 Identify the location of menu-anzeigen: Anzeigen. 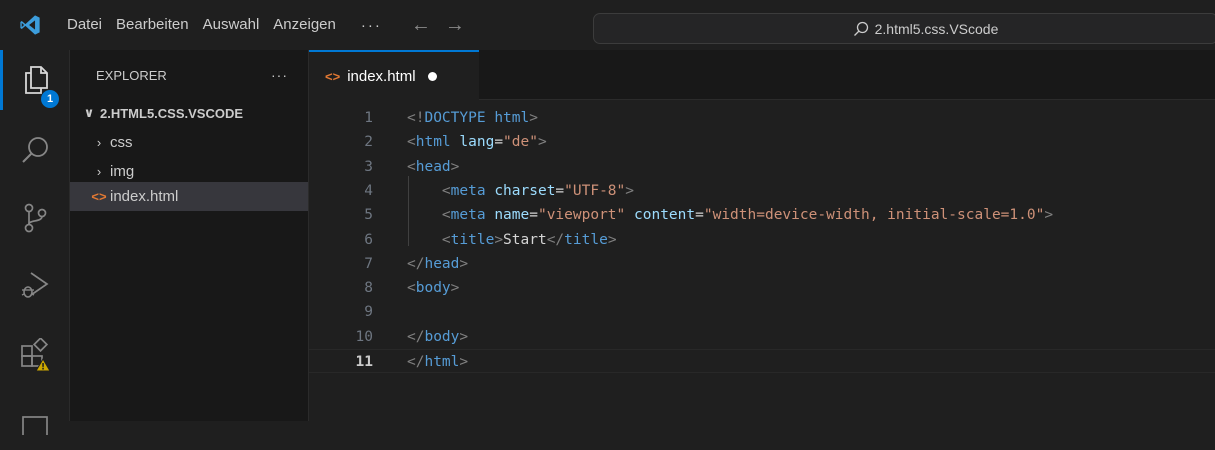
(304, 25).